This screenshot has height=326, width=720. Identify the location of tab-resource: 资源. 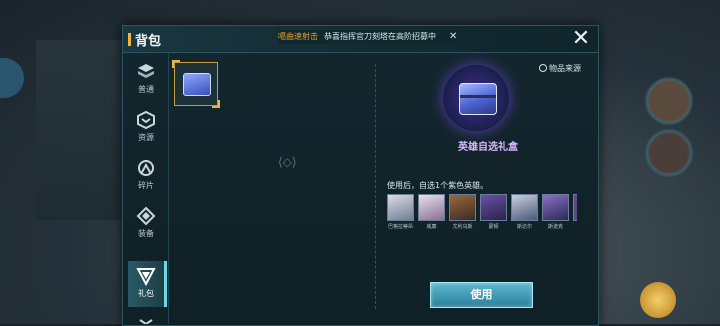
(146, 128).